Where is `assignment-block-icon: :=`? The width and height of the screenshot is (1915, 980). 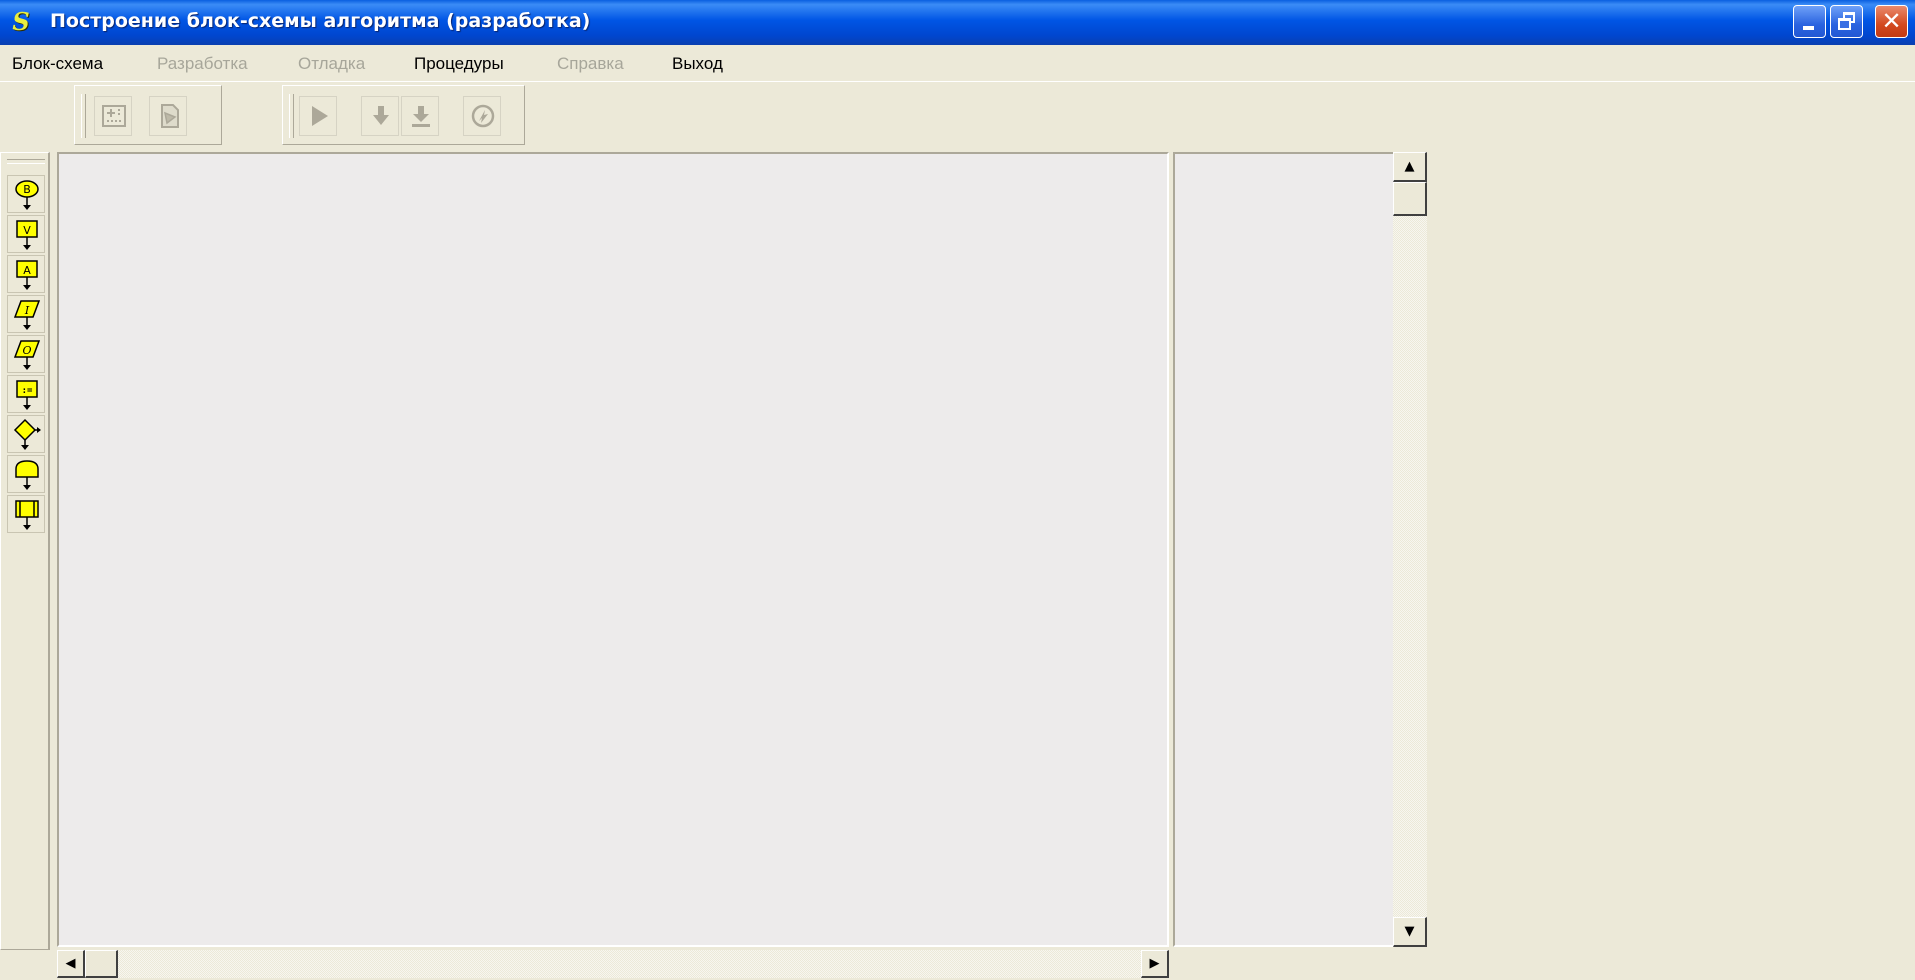 assignment-block-icon: := is located at coordinates (27, 395).